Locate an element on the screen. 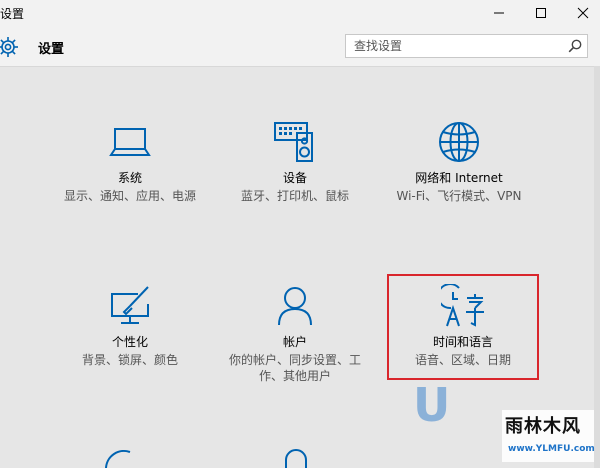 This screenshot has width=600, height=468. tile-network: 网络和 Internet Wi-Fi、飞行模式、VPN is located at coordinates (459, 162).